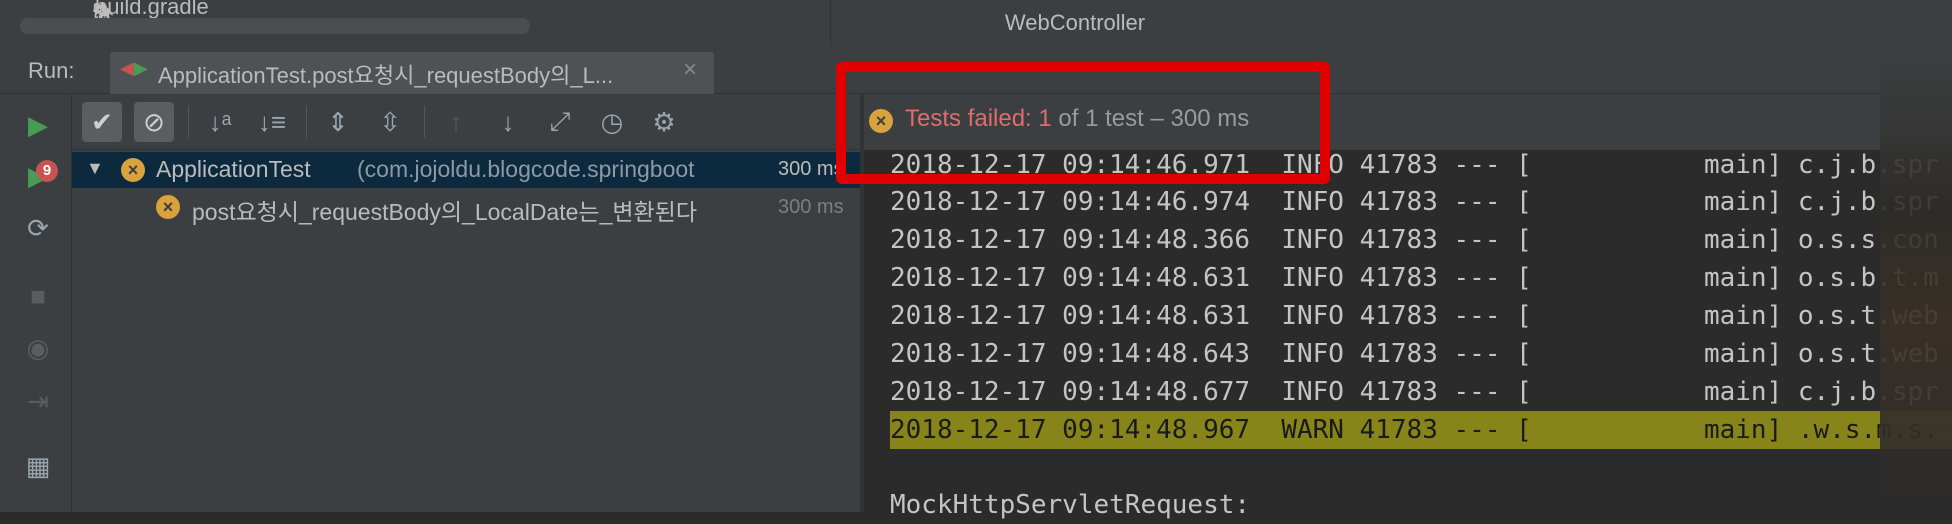 This screenshot has height=524, width=1952. I want to click on test-method-name: post요청시_requestBody의_LocalDate는_변환된다, so click(444, 210).